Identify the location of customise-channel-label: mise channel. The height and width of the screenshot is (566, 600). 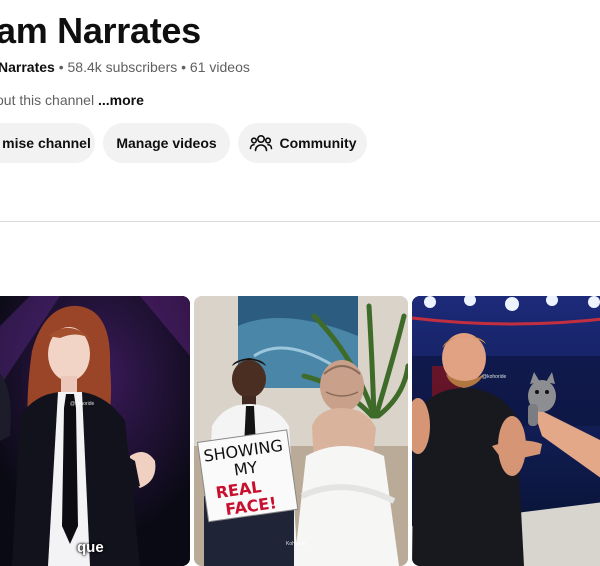
(46, 143).